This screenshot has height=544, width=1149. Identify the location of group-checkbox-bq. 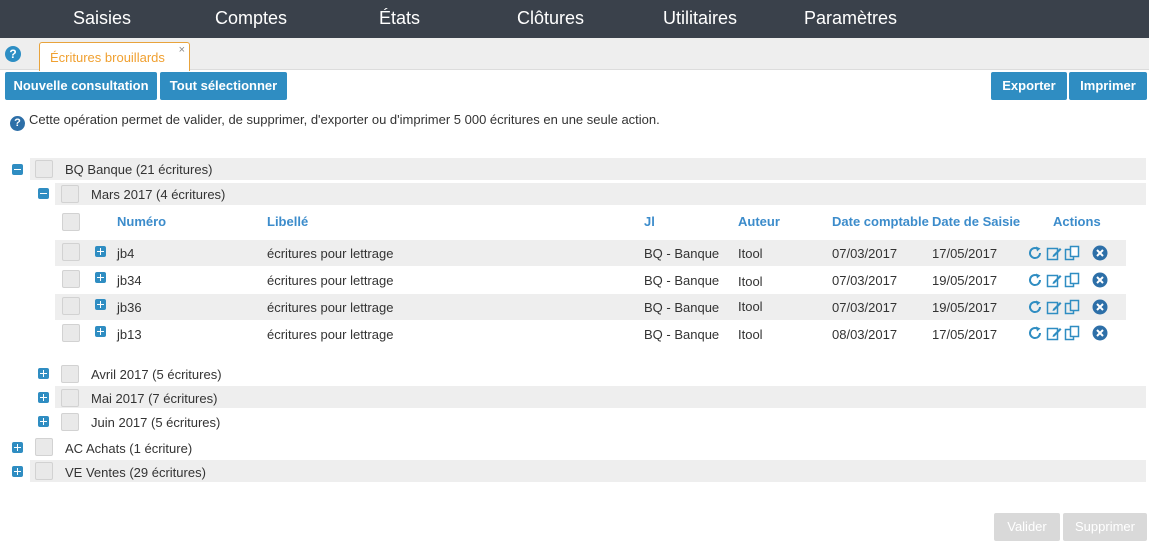
(44, 169).